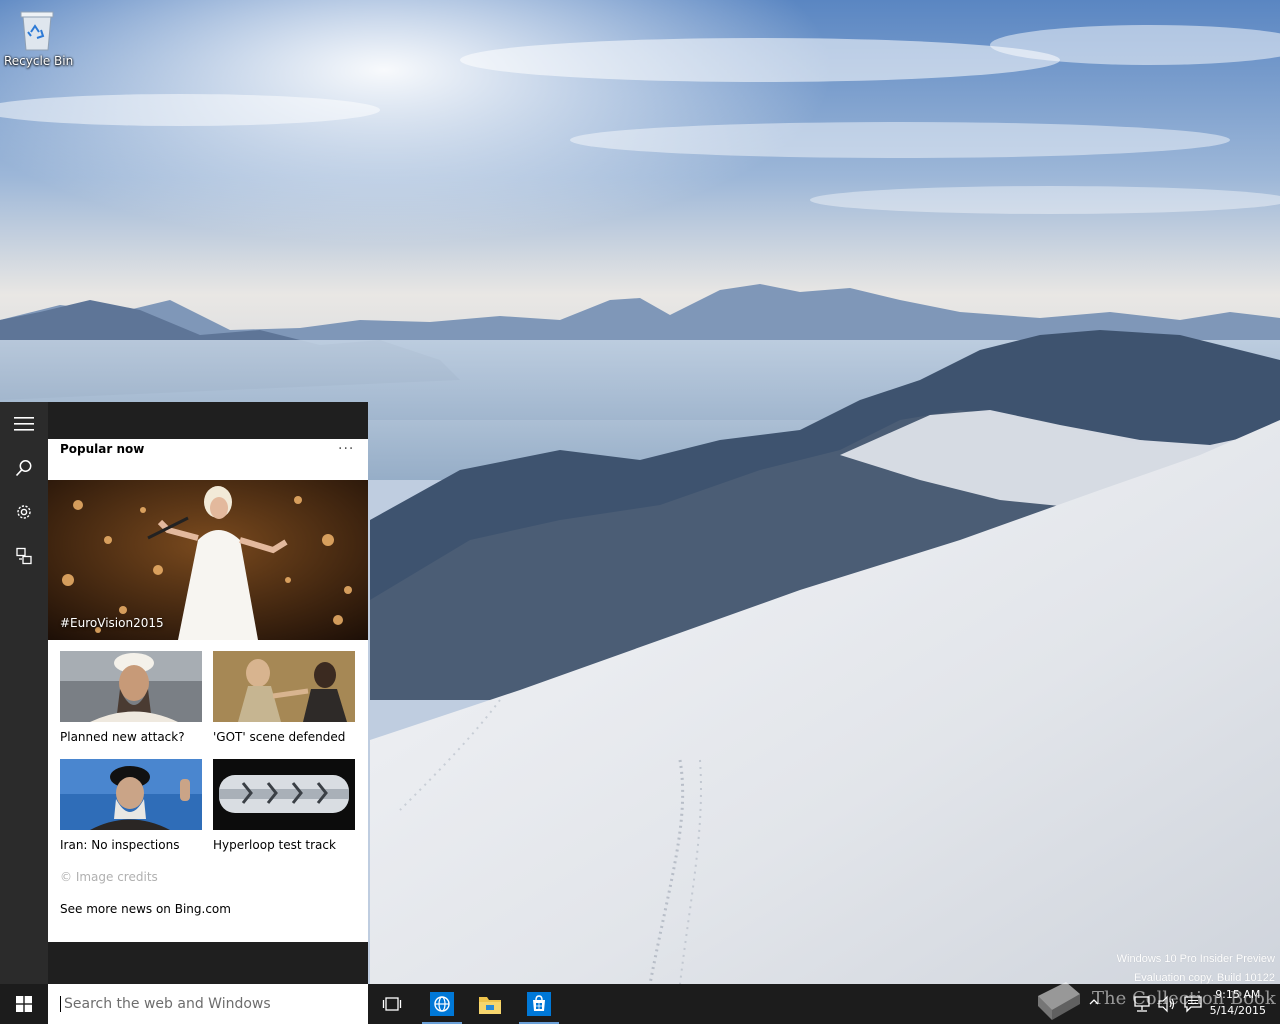 The width and height of the screenshot is (1280, 1024). What do you see at coordinates (37, 31) in the screenshot?
I see `recycle-bin-icon` at bounding box center [37, 31].